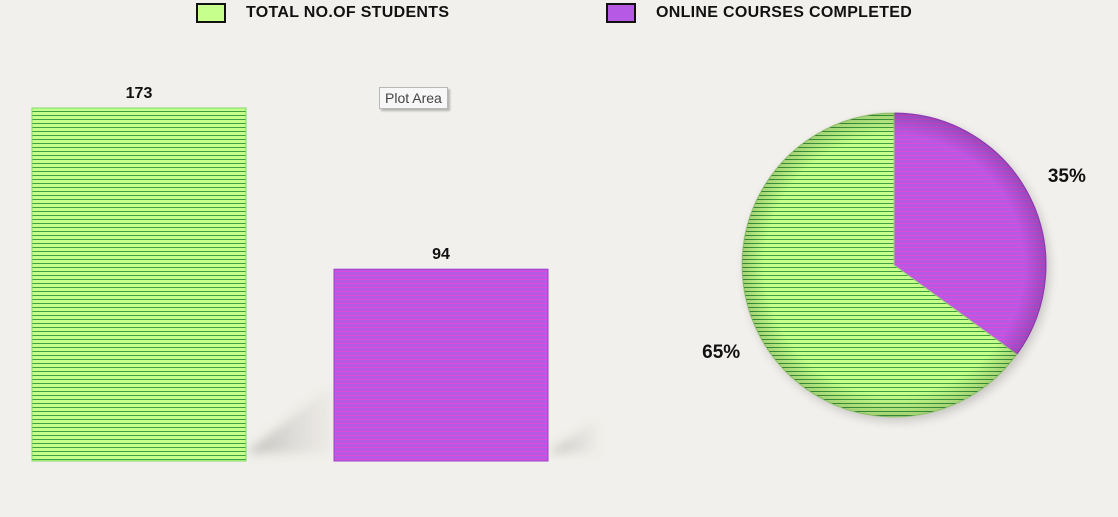 This screenshot has width=1118, height=517. Describe the element at coordinates (441, 254) in the screenshot. I see `bar-online-courses-data-label: 94` at that location.